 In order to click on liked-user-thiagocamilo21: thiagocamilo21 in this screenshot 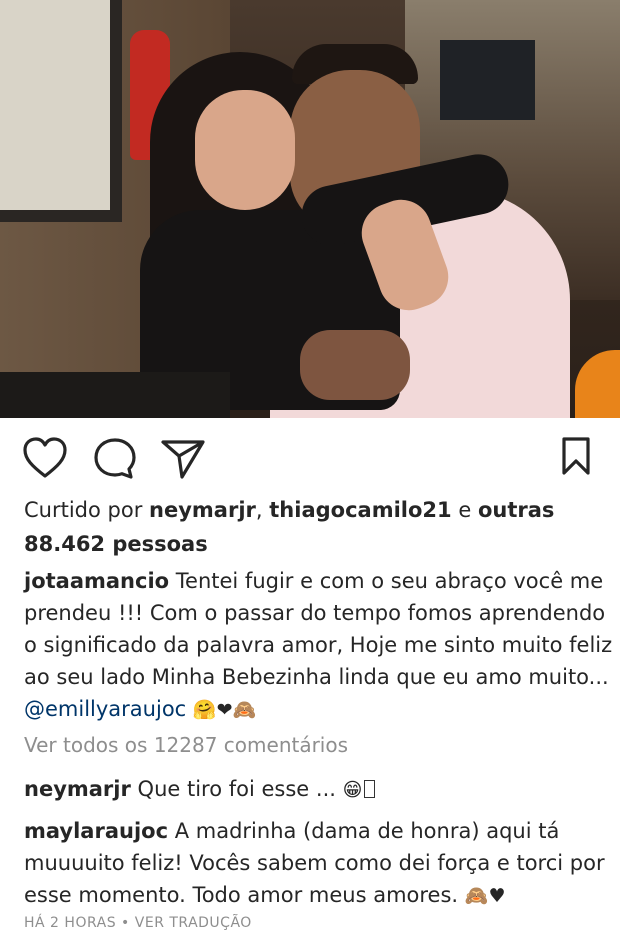, I will do `click(360, 510)`.